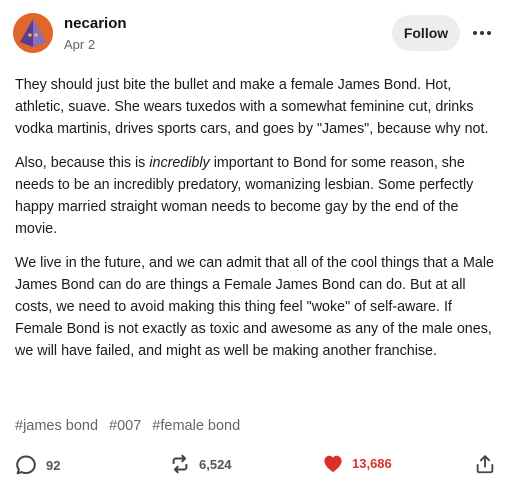 The image size is (512, 494). I want to click on paragraph-2-emphasis: incredibly, so click(179, 163).